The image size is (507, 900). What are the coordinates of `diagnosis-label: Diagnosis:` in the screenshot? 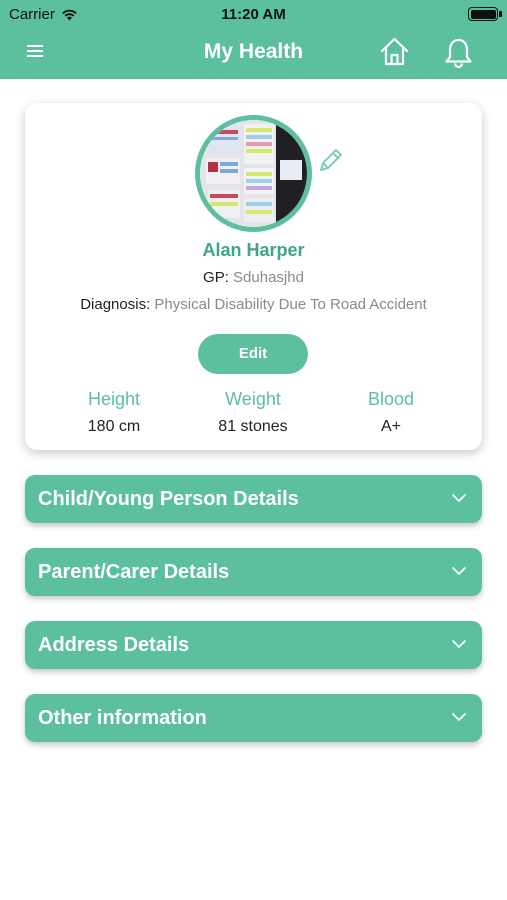 It's located at (115, 304).